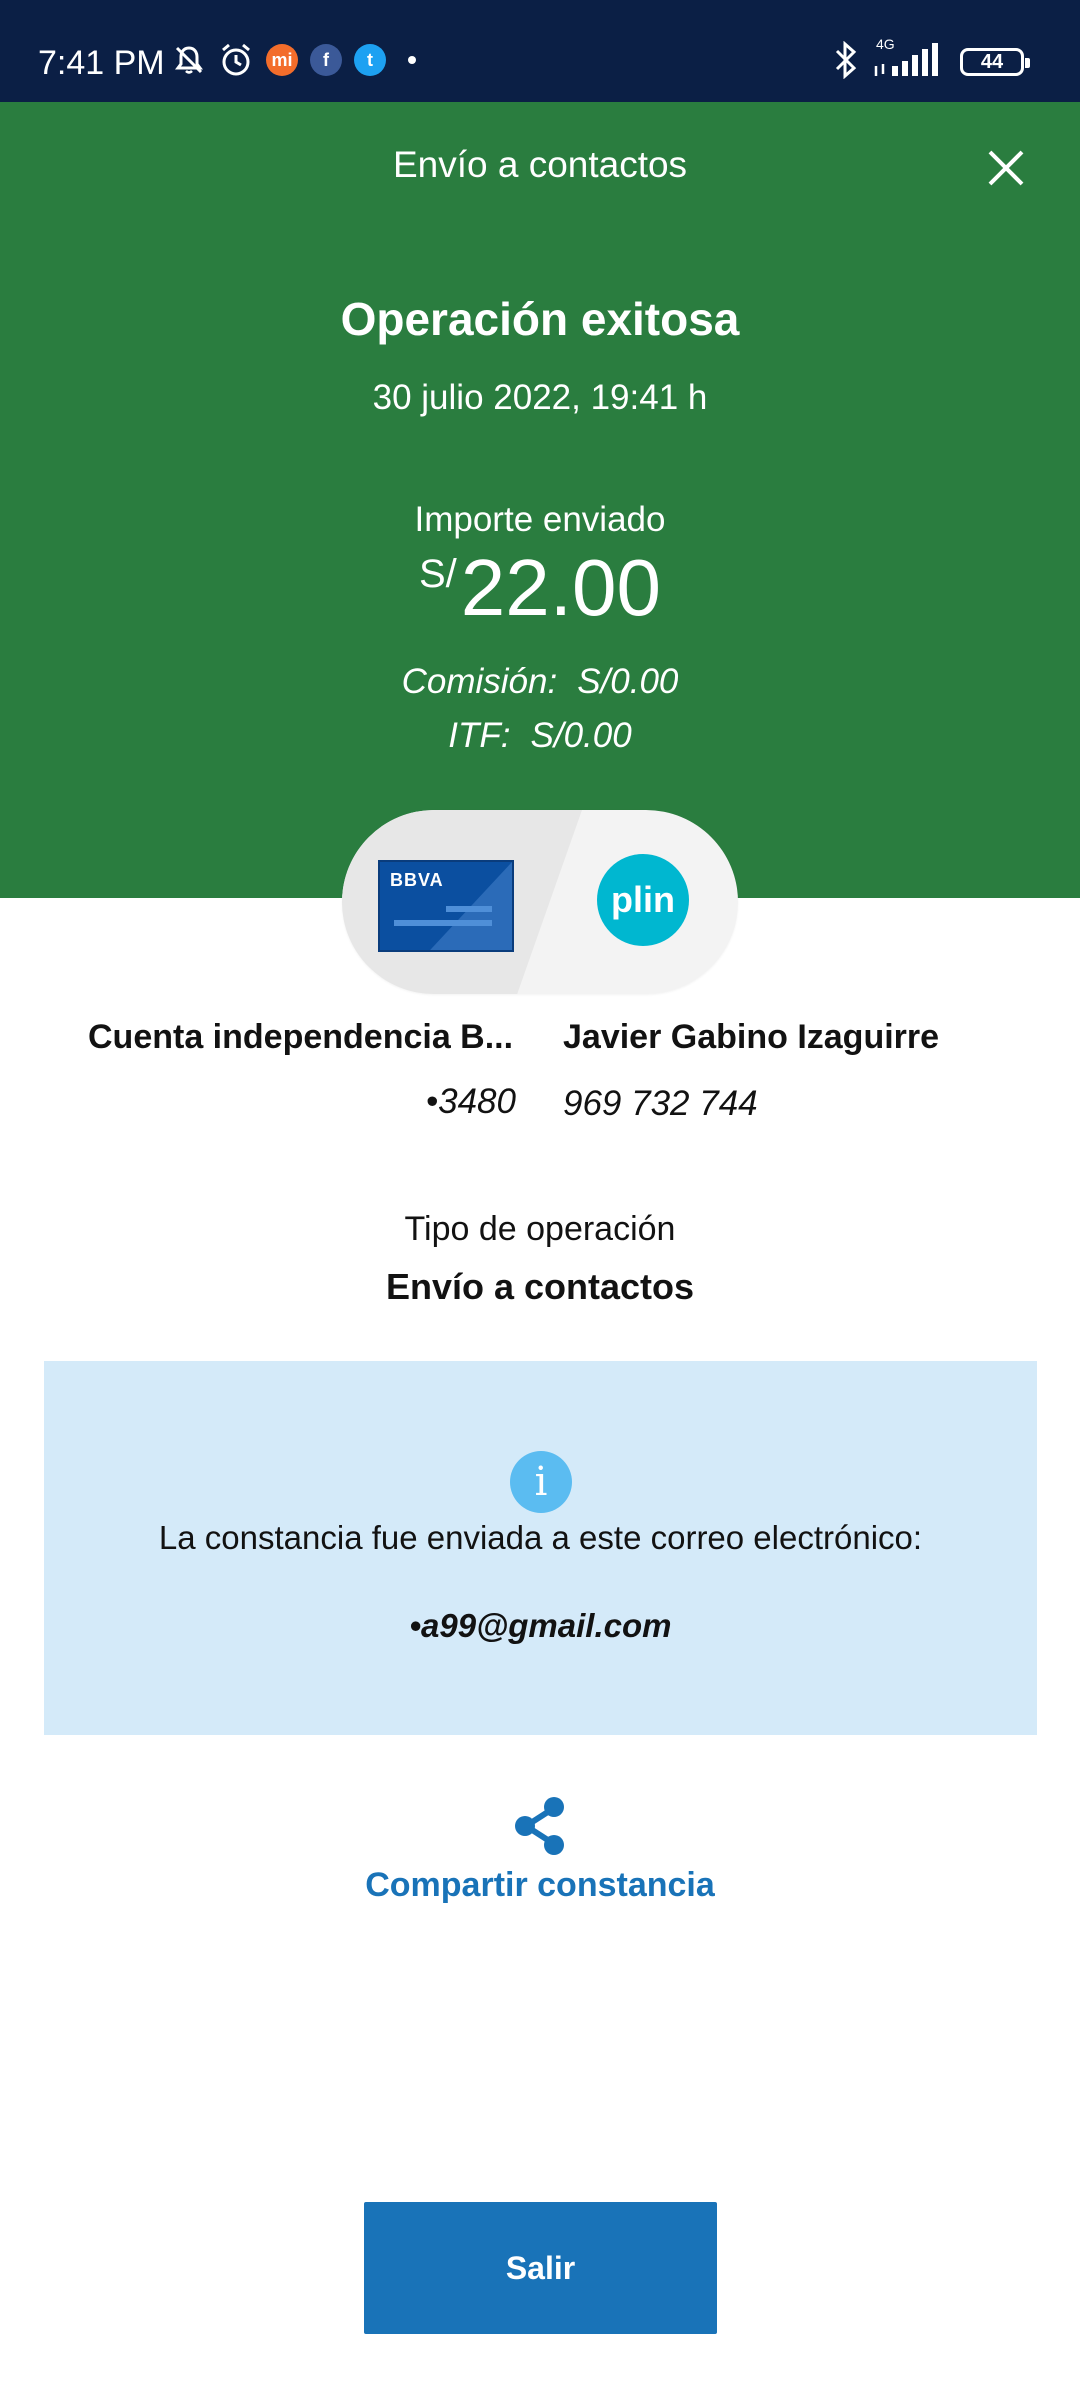  Describe the element at coordinates (417, 880) in the screenshot. I see `bbva-logo: BBVA` at that location.